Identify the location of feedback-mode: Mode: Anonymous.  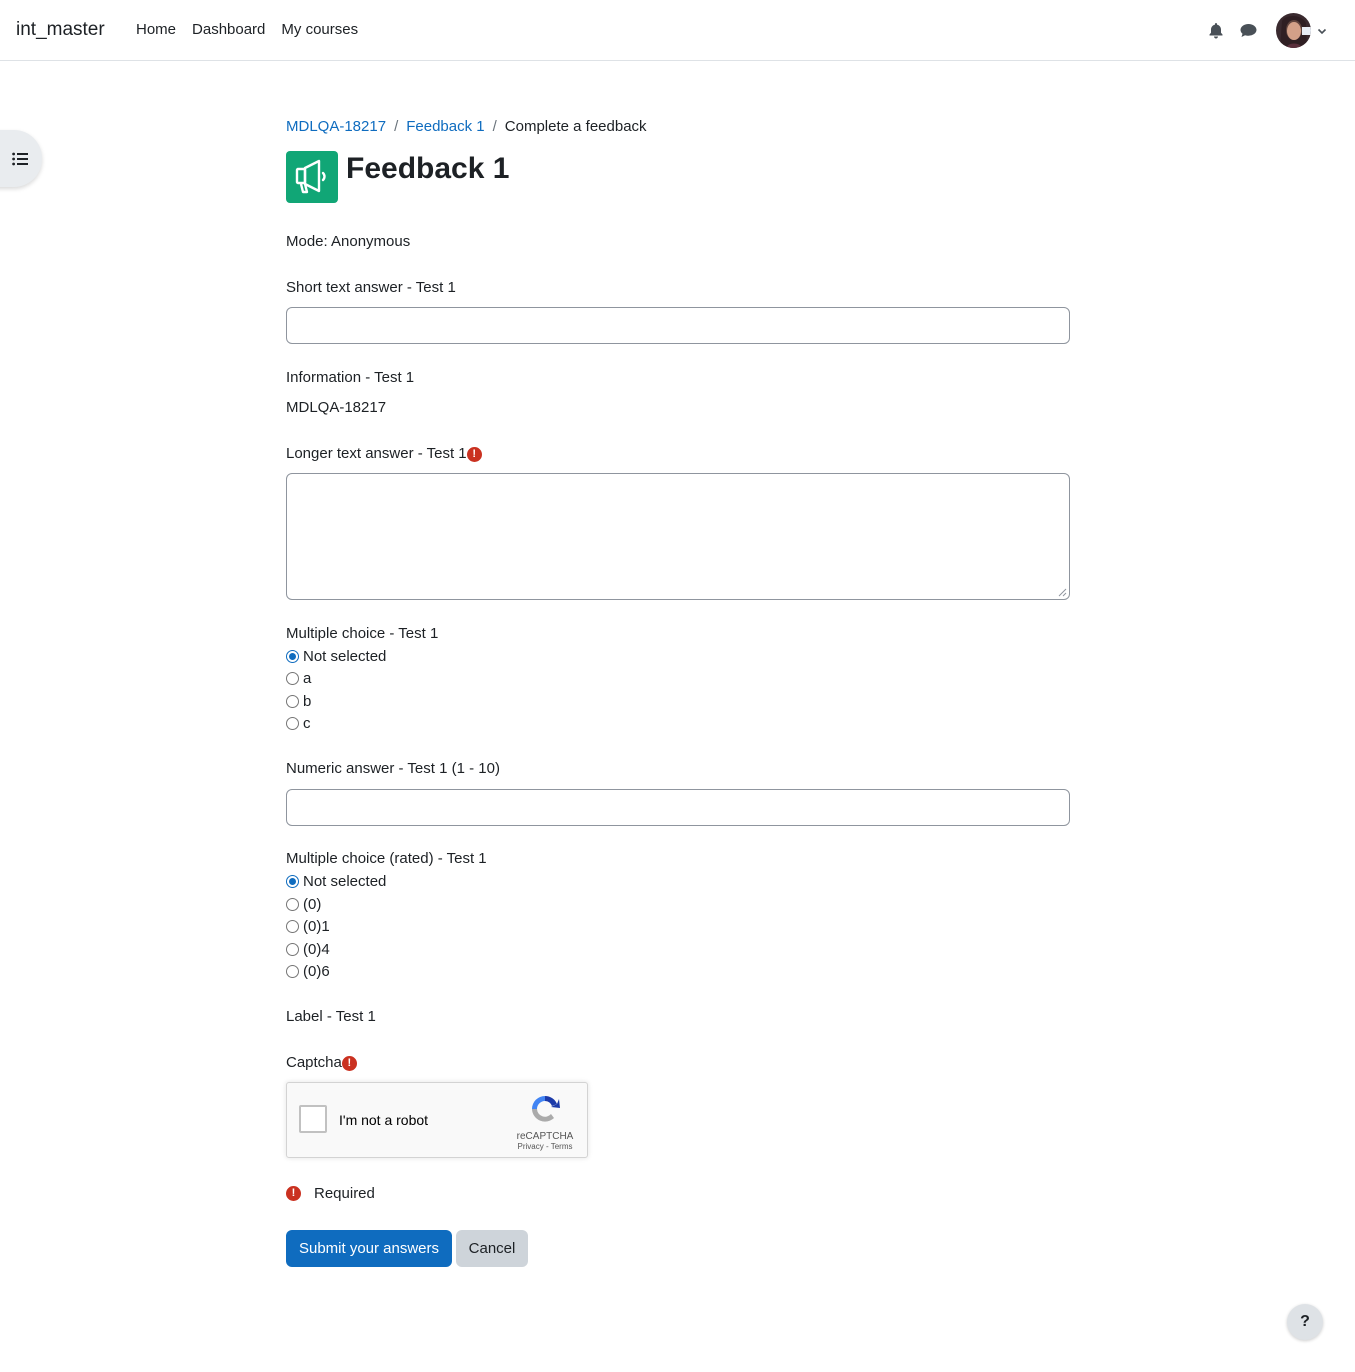
(348, 241).